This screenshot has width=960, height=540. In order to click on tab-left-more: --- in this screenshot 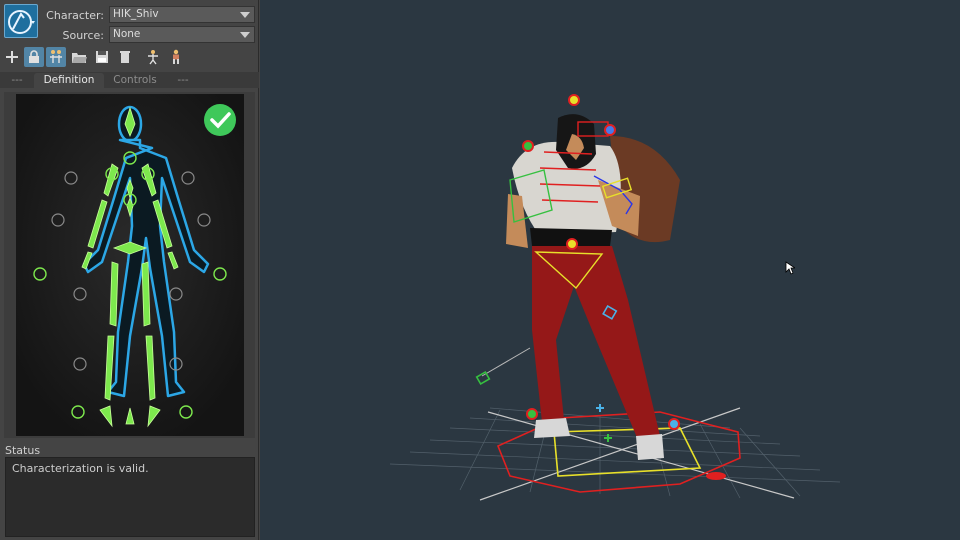, I will do `click(17, 80)`.